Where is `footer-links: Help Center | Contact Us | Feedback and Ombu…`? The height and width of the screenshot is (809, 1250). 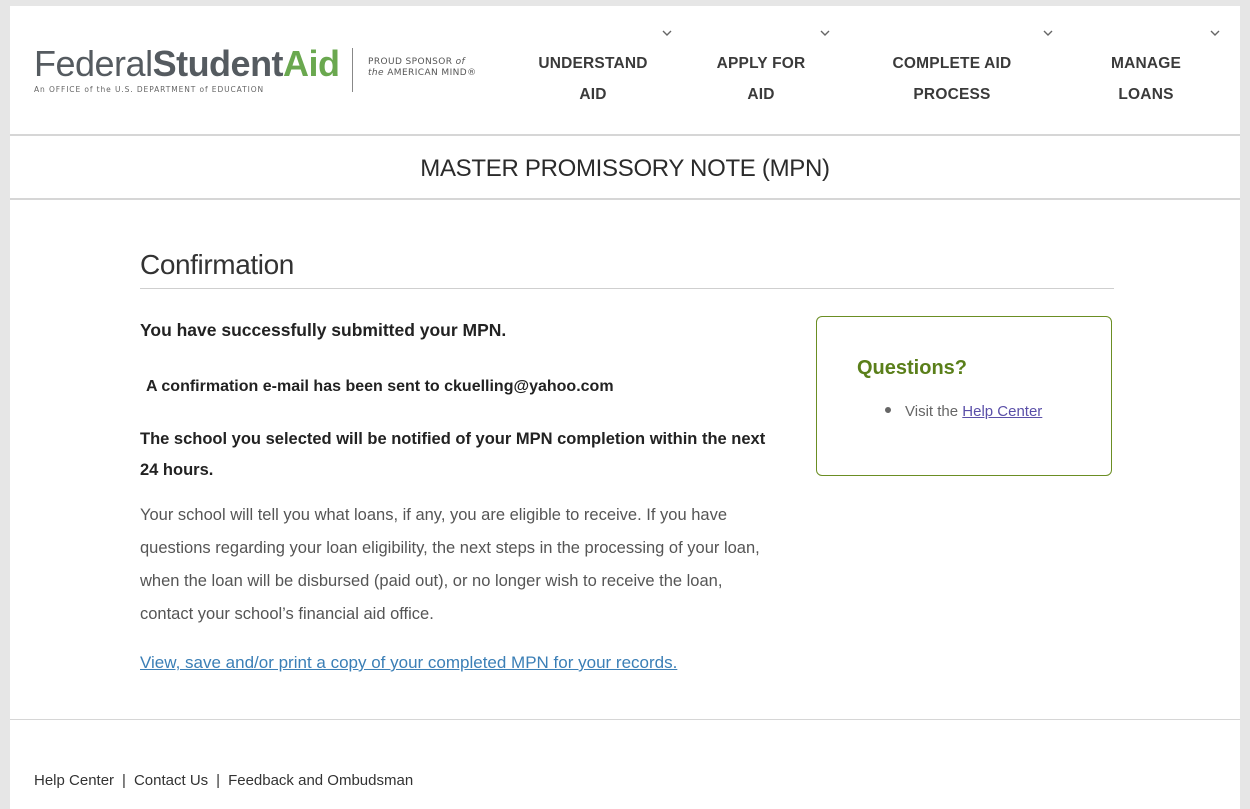
footer-links: Help Center | Contact Us | Feedback and Ombu… is located at coordinates (223, 780).